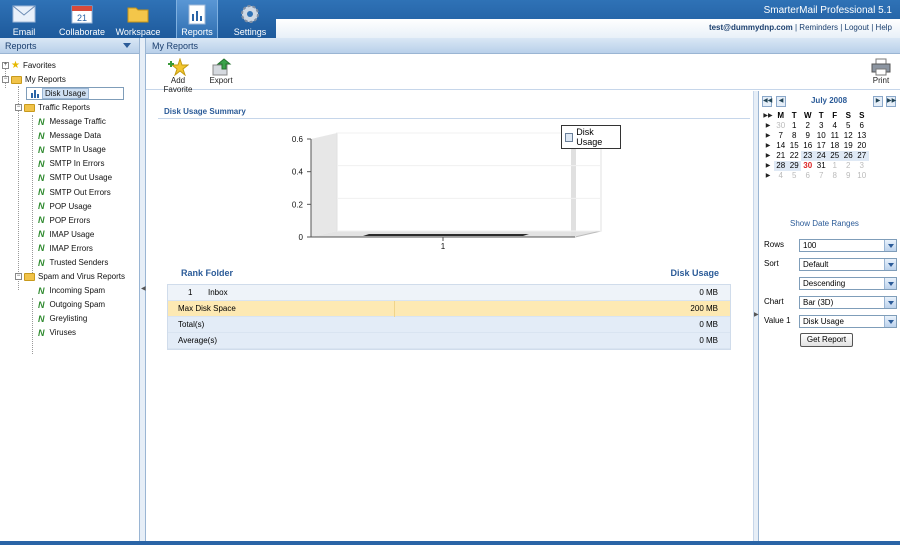  What do you see at coordinates (781, 156) in the screenshot?
I see `calendar-day: 21` at bounding box center [781, 156].